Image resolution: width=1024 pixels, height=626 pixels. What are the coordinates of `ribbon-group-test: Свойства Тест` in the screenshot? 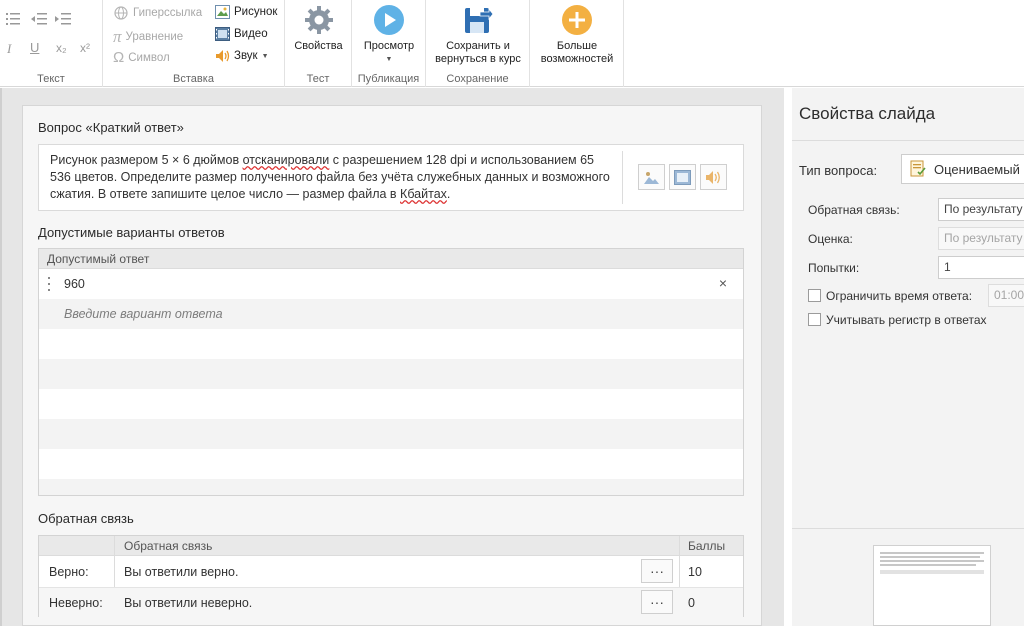 It's located at (318, 43).